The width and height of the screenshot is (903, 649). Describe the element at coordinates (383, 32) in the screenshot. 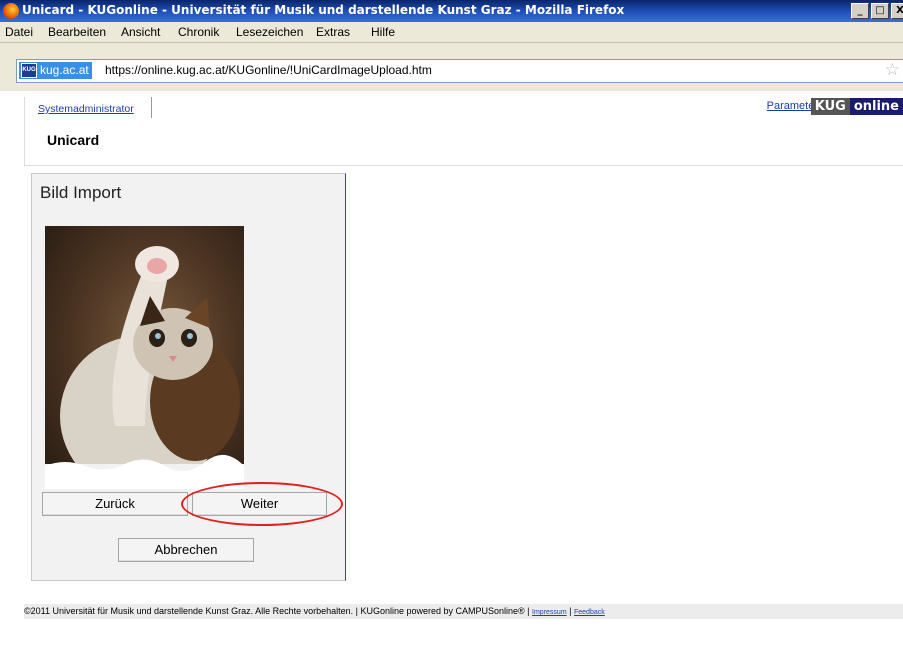

I see `menu-hilfe: Hilfe` at that location.